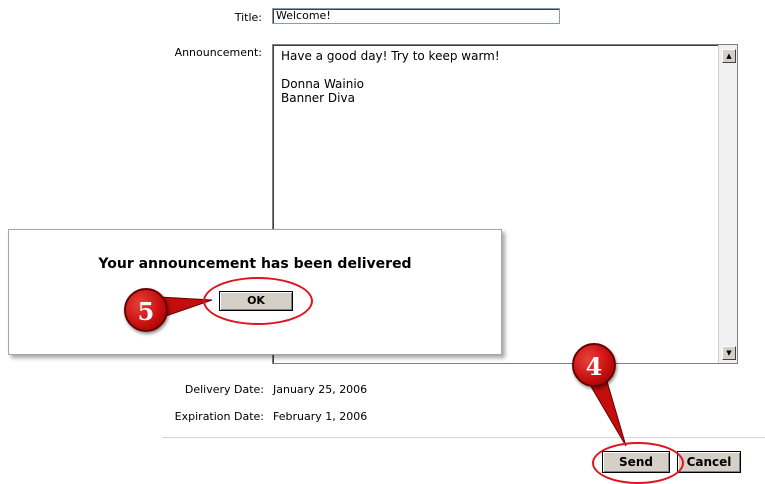  I want to click on ok-highlight-ring, so click(258, 301).